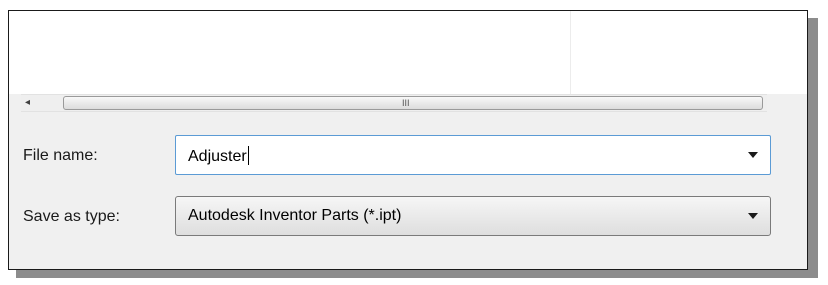 This screenshot has height=285, width=828. I want to click on save-as-type-select: Autodesk Inventor Parts (*.ipt), so click(473, 216).